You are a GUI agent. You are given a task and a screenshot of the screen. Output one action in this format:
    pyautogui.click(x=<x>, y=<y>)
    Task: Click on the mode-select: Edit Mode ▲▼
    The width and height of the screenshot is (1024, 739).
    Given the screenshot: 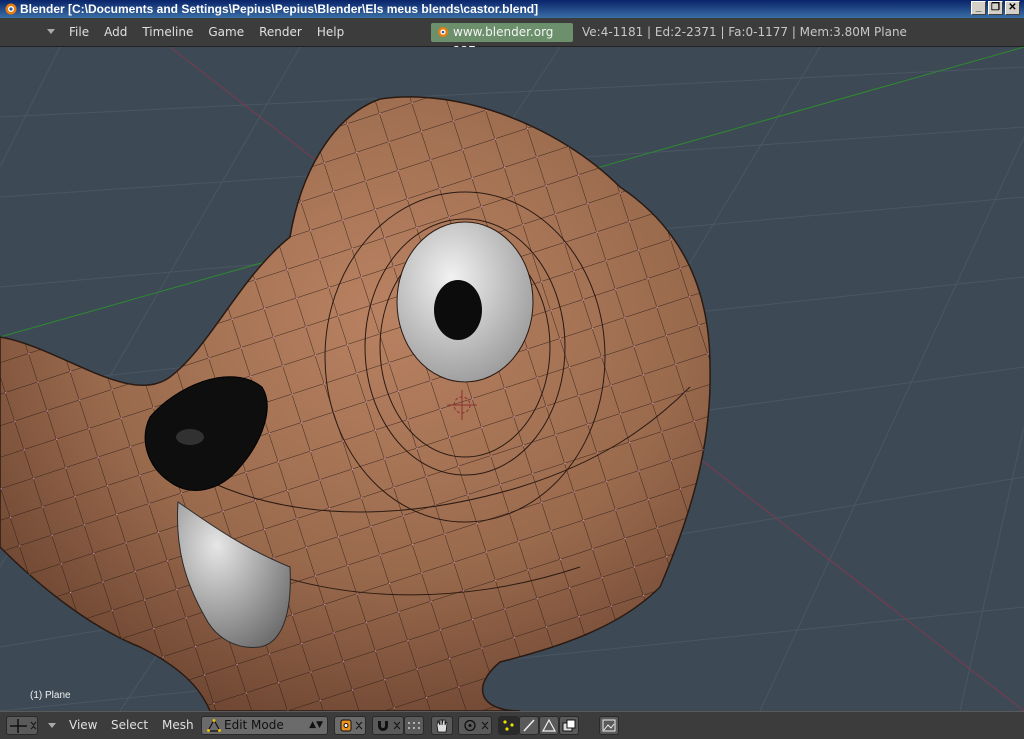 What is the action you would take?
    pyautogui.click(x=264, y=725)
    